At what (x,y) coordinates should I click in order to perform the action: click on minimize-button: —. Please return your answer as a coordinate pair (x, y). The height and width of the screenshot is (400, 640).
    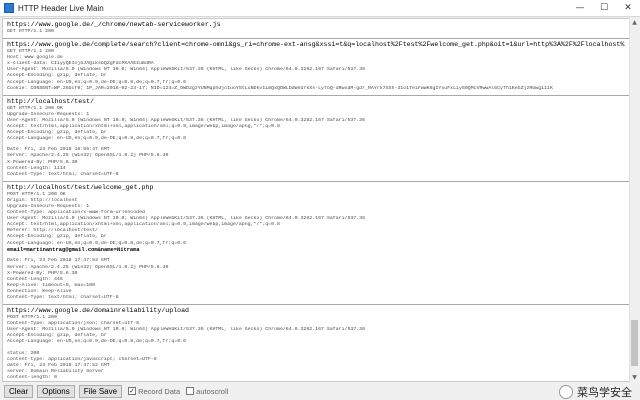
    Looking at the image, I should click on (580, 8).